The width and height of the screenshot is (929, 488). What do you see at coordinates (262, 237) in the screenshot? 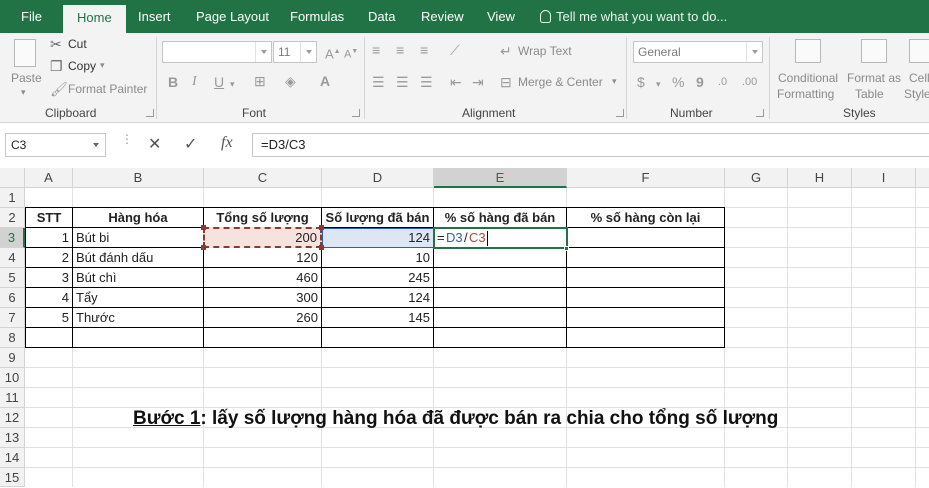
I see `cell-c3: 200` at bounding box center [262, 237].